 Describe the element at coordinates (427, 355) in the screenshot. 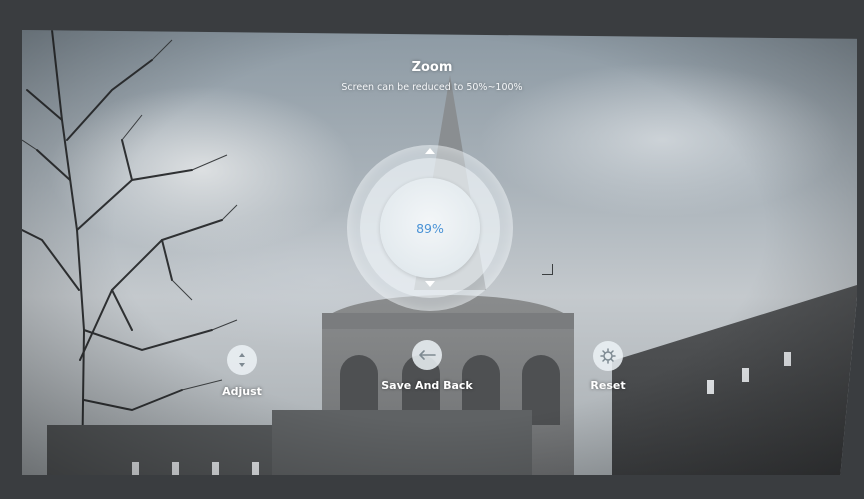

I see `back-arrow-icon` at that location.